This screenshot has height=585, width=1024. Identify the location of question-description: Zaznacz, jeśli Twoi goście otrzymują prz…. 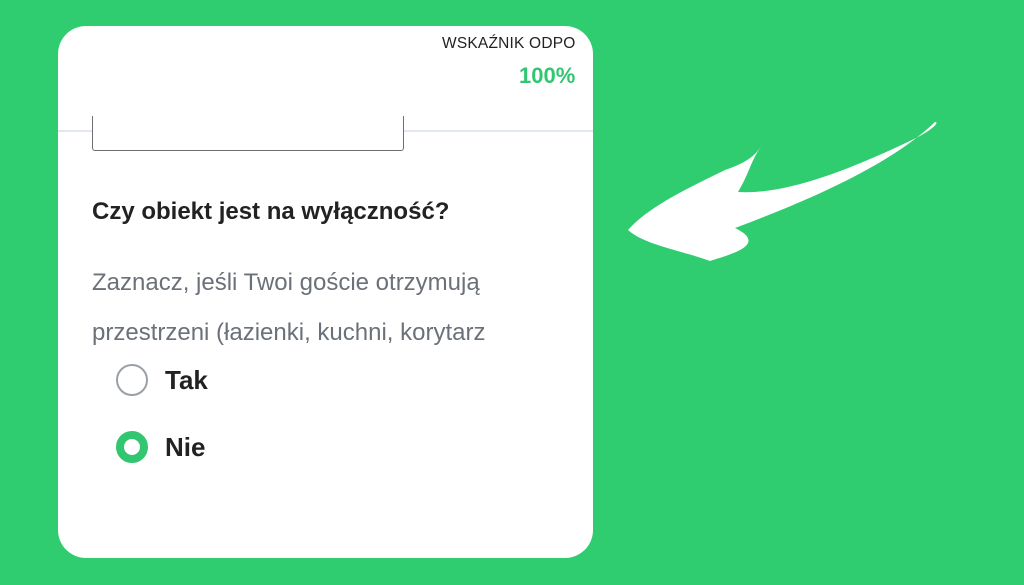
(288, 308).